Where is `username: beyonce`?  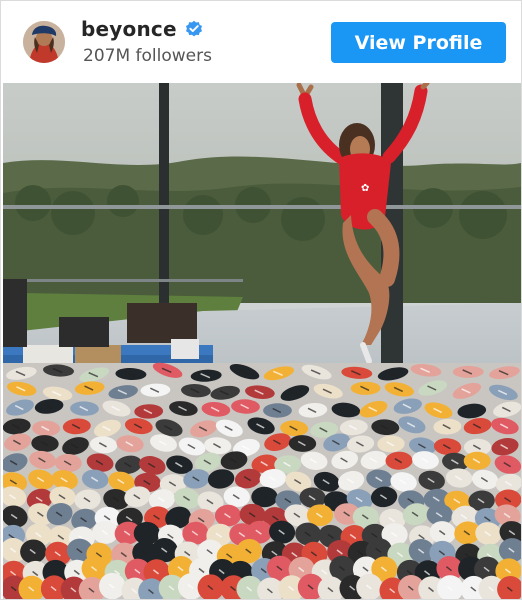 username: beyonce is located at coordinates (129, 29).